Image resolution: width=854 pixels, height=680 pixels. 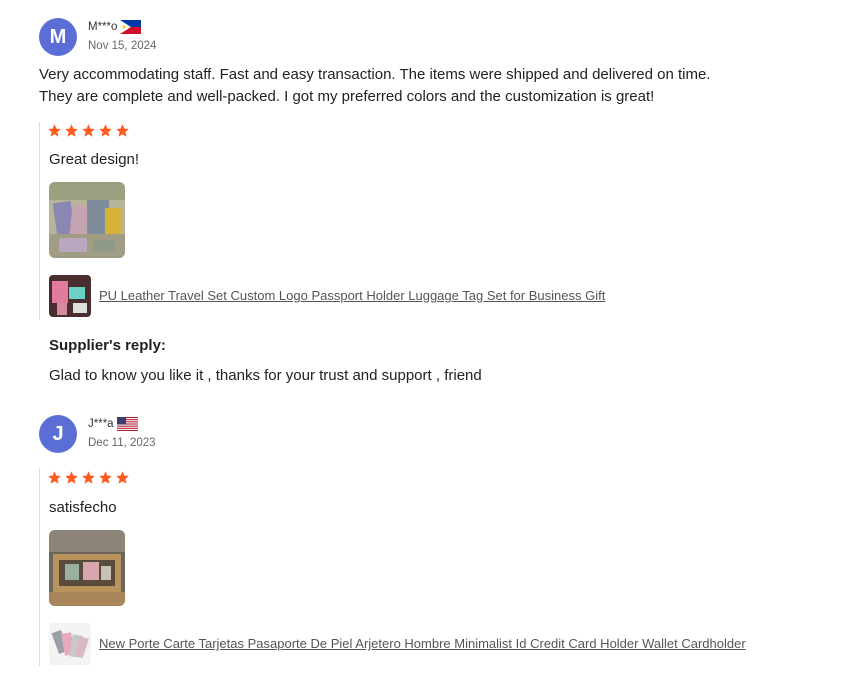 What do you see at coordinates (70, 644) in the screenshot?
I see `product-thumbnail` at bounding box center [70, 644].